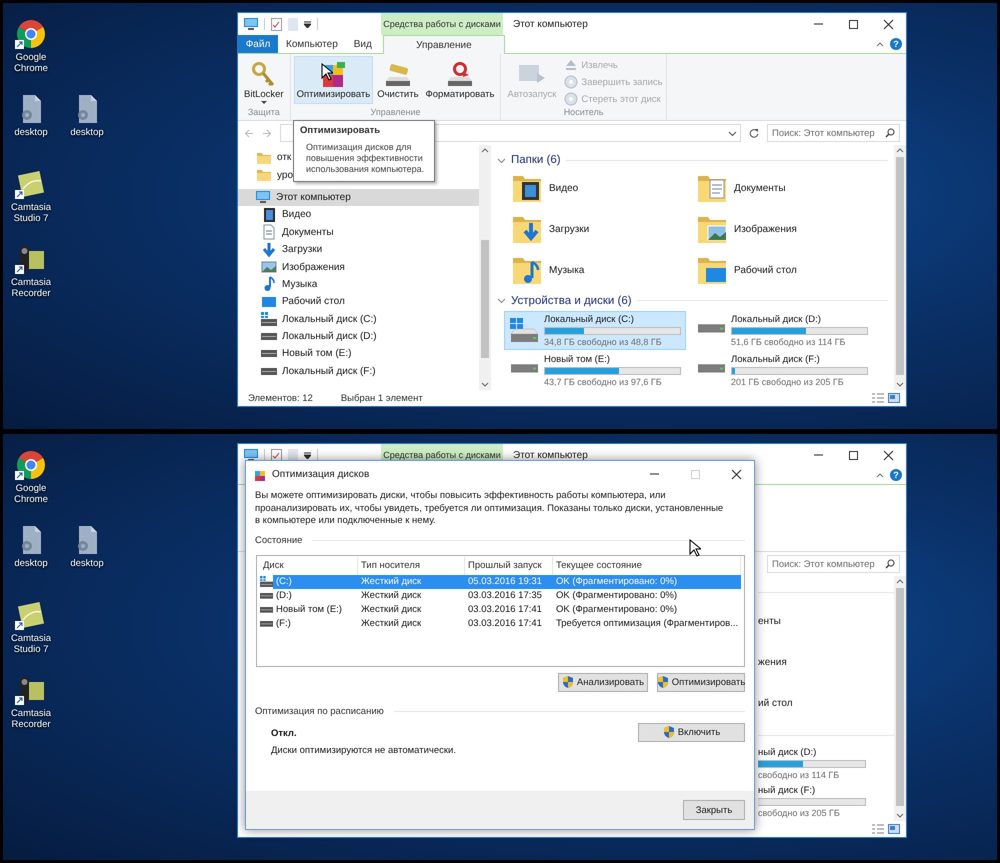 This screenshot has height=863, width=1000. What do you see at coordinates (278, 540) in the screenshot?
I see `section-label: Состояние` at bounding box center [278, 540].